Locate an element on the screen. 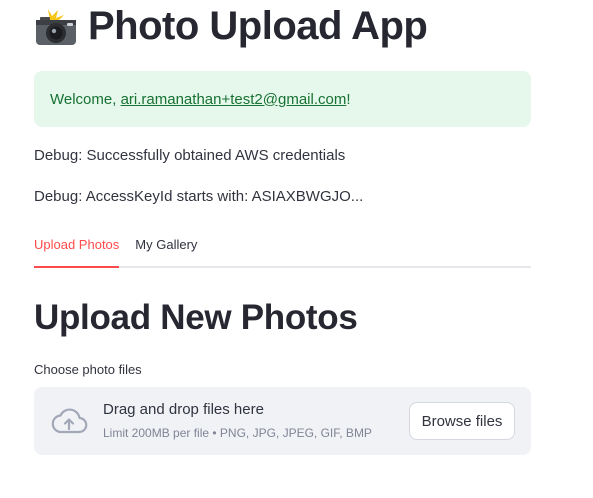 Image resolution: width=593 pixels, height=498 pixels. page-title: Photo Upload App is located at coordinates (231, 26).